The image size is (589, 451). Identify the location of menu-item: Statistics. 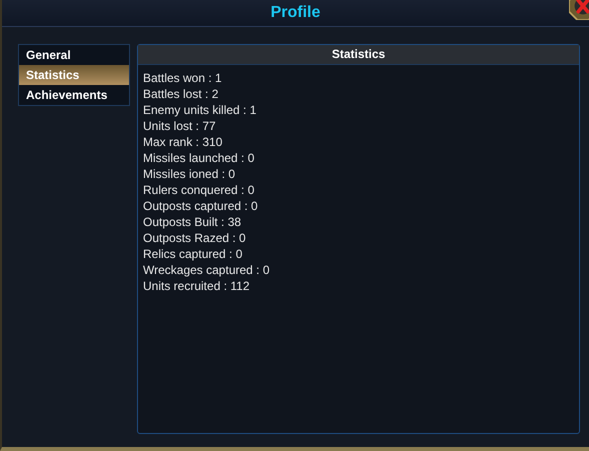
(74, 75).